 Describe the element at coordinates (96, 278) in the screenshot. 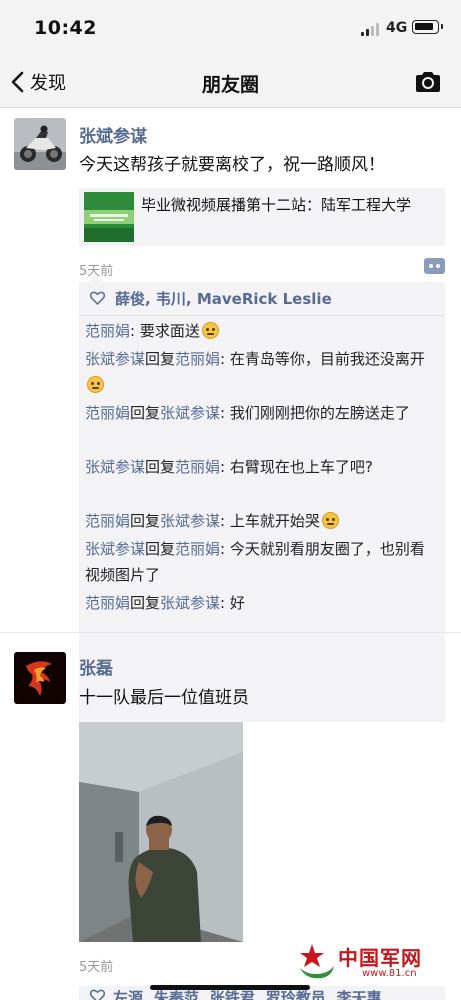

I see `panel-arrow` at that location.